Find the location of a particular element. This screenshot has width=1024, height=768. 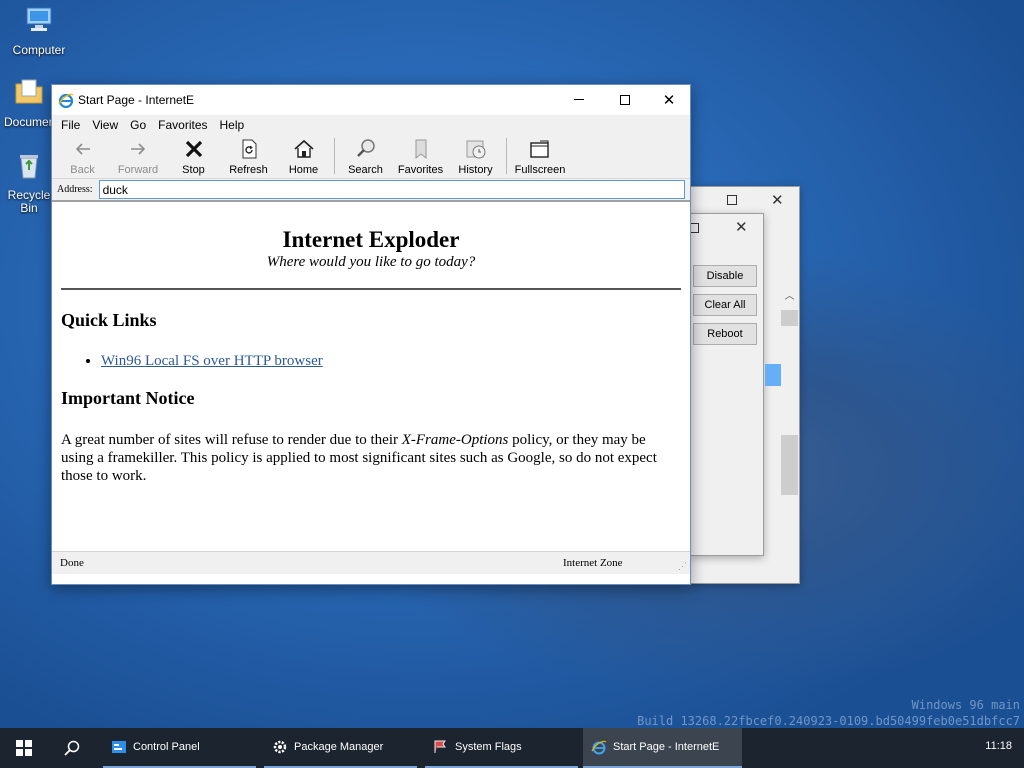

taskbar-app-label: System Flags is located at coordinates (488, 747).